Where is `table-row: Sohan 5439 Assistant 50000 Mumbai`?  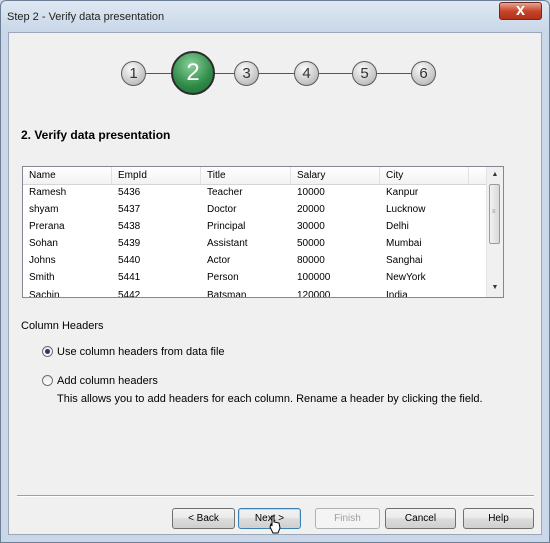
table-row: Sohan 5439 Assistant 50000 Mumbai is located at coordinates (255, 243).